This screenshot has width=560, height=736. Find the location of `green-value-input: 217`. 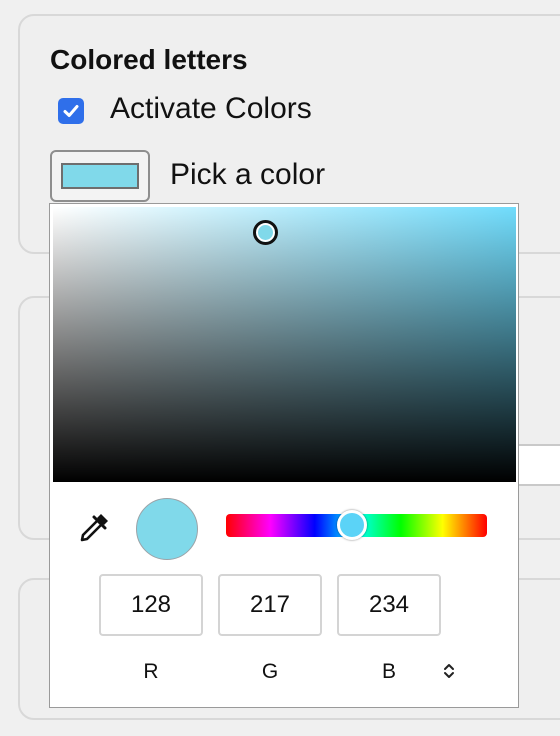

green-value-input: 217 is located at coordinates (270, 605).